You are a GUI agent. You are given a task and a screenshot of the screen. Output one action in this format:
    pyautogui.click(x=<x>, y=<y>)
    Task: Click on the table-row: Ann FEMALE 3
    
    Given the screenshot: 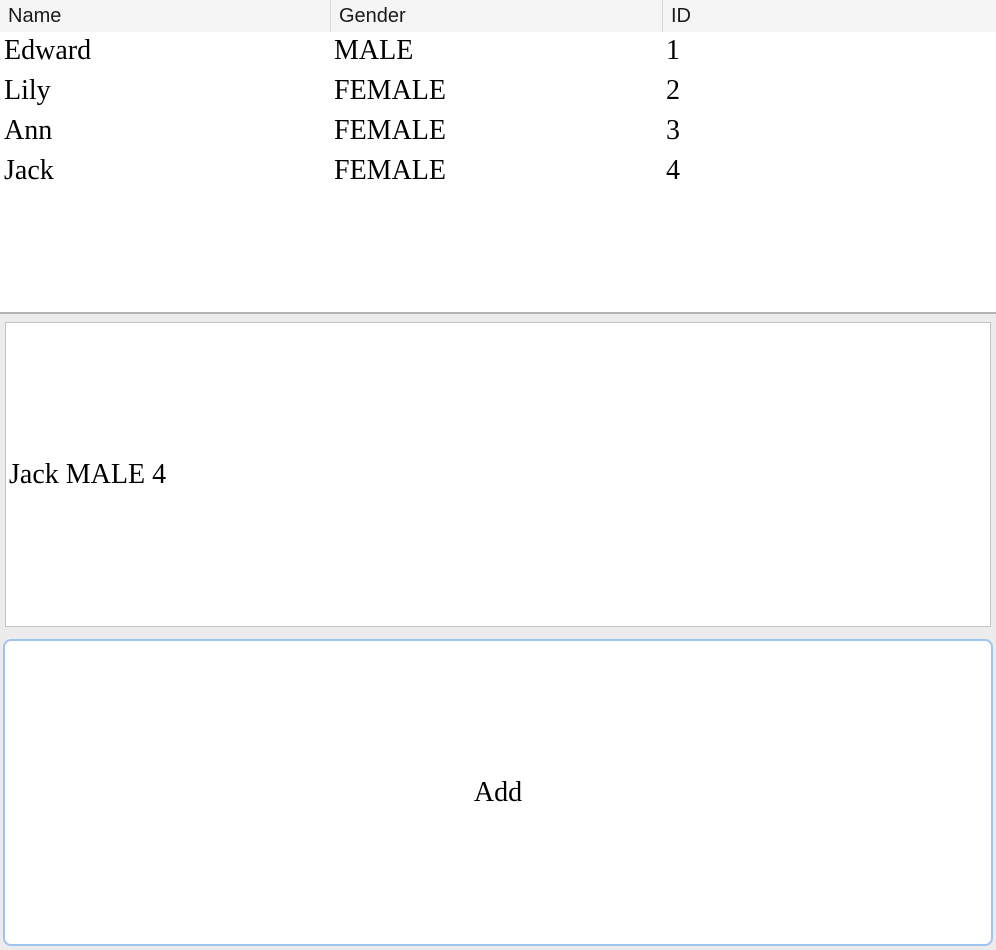 What is the action you would take?
    pyautogui.click(x=498, y=132)
    